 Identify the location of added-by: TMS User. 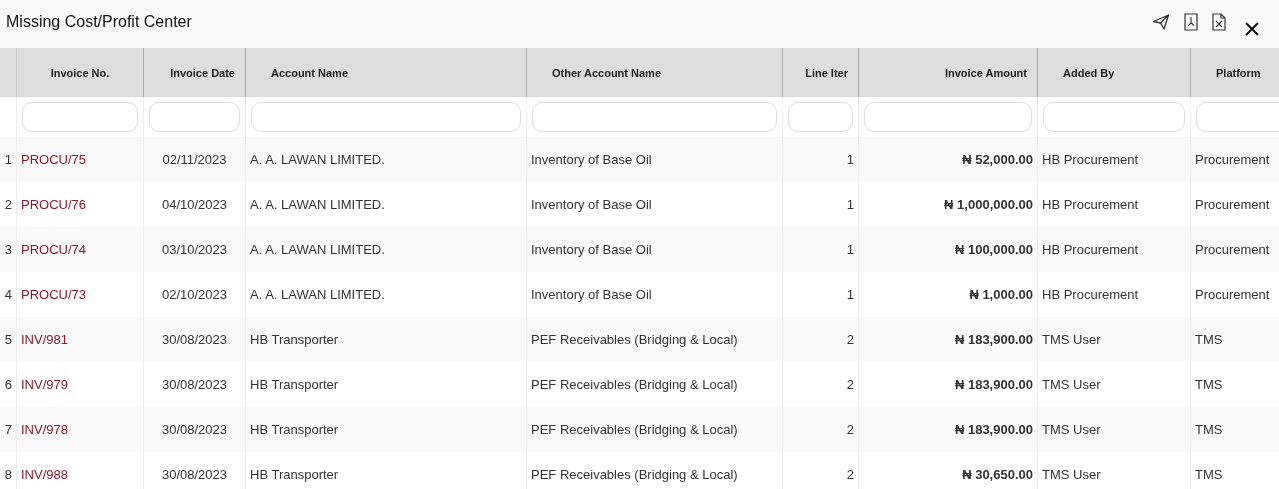
(1113, 470).